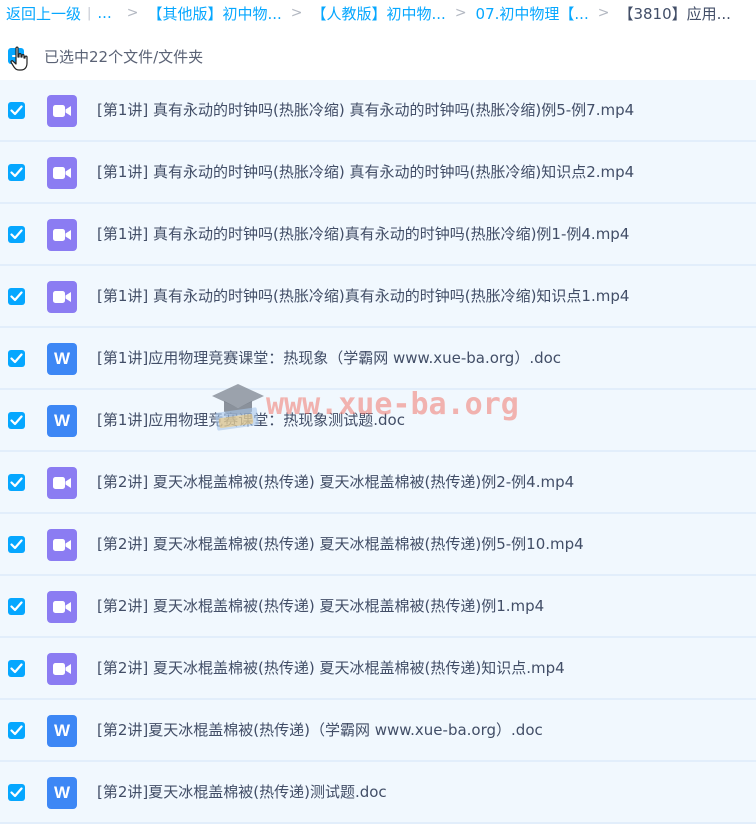  I want to click on file-row: [第2讲] 夏天冰棍盖棉被(热传递) 夏天冰棍盖棉被(热传递)例1.mp4, so click(378, 607).